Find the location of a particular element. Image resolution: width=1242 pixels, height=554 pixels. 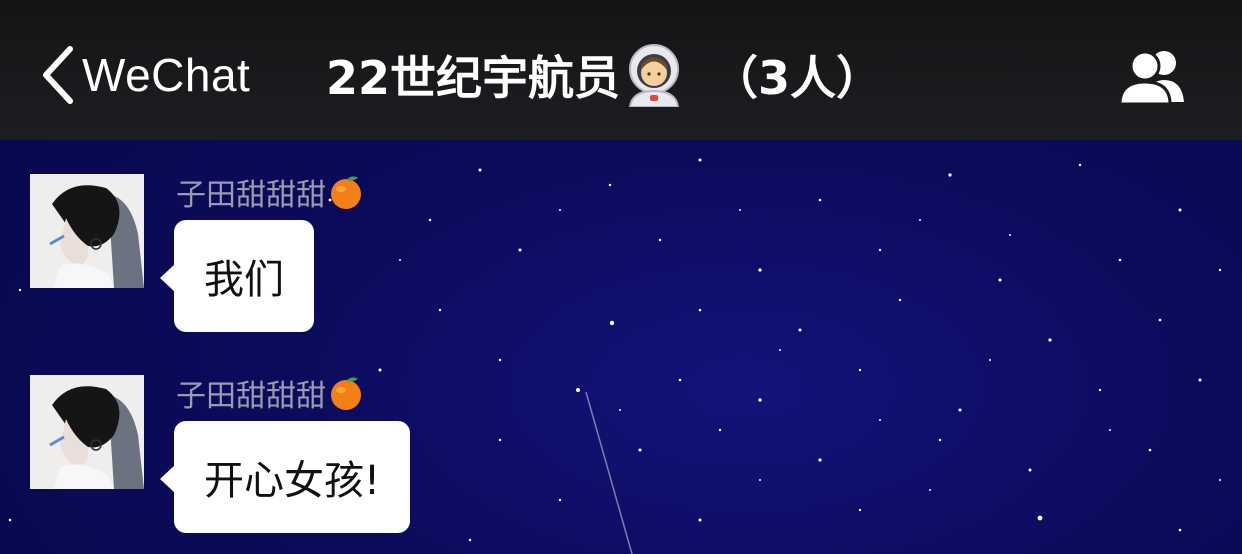

chat-title: 22世纪宇航员 （3人） is located at coordinates (604, 75).